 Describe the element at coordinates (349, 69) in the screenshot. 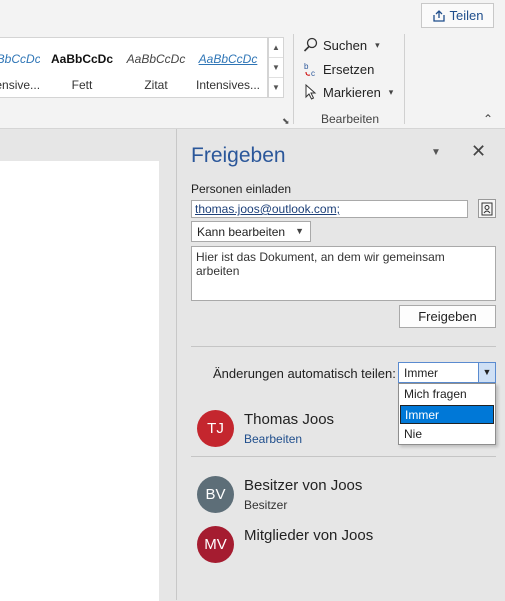

I see `replace-label: Ersetzen` at that location.